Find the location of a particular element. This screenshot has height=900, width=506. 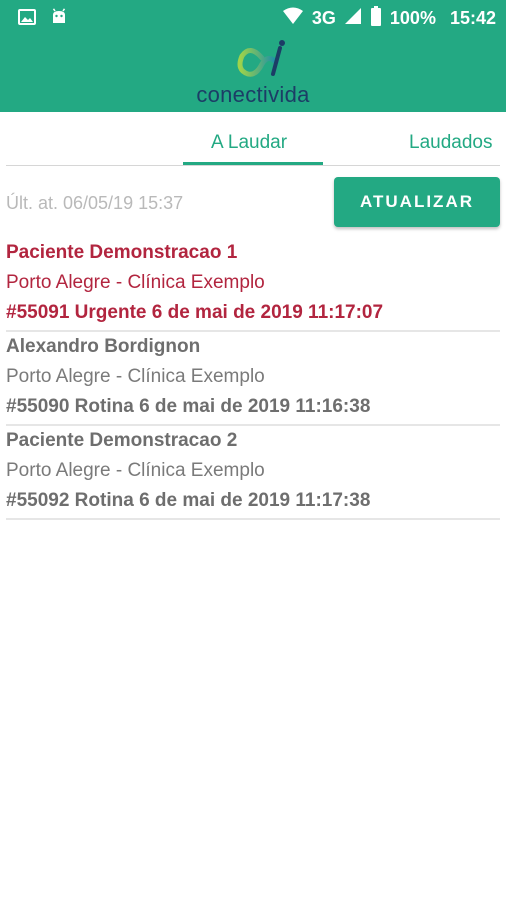

network-type: 3G is located at coordinates (323, 18).